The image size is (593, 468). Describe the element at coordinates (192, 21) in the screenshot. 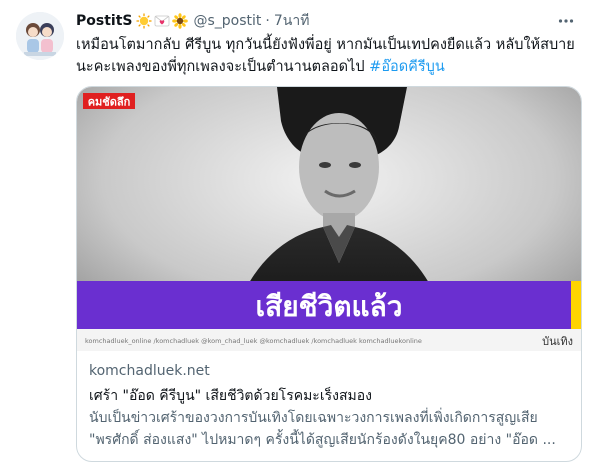

I see `tweet-header: PostitS @s_postit · 7นาที` at that location.